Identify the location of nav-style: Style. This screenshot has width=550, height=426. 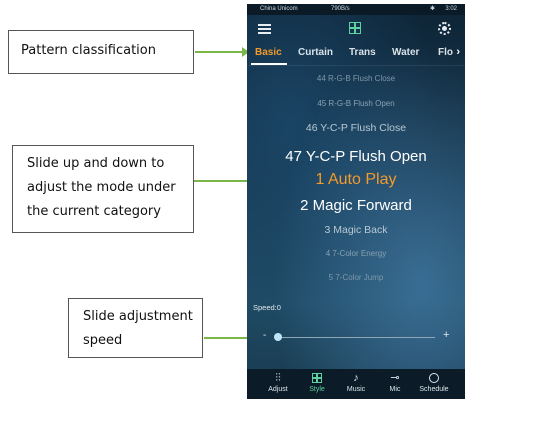
(317, 383).